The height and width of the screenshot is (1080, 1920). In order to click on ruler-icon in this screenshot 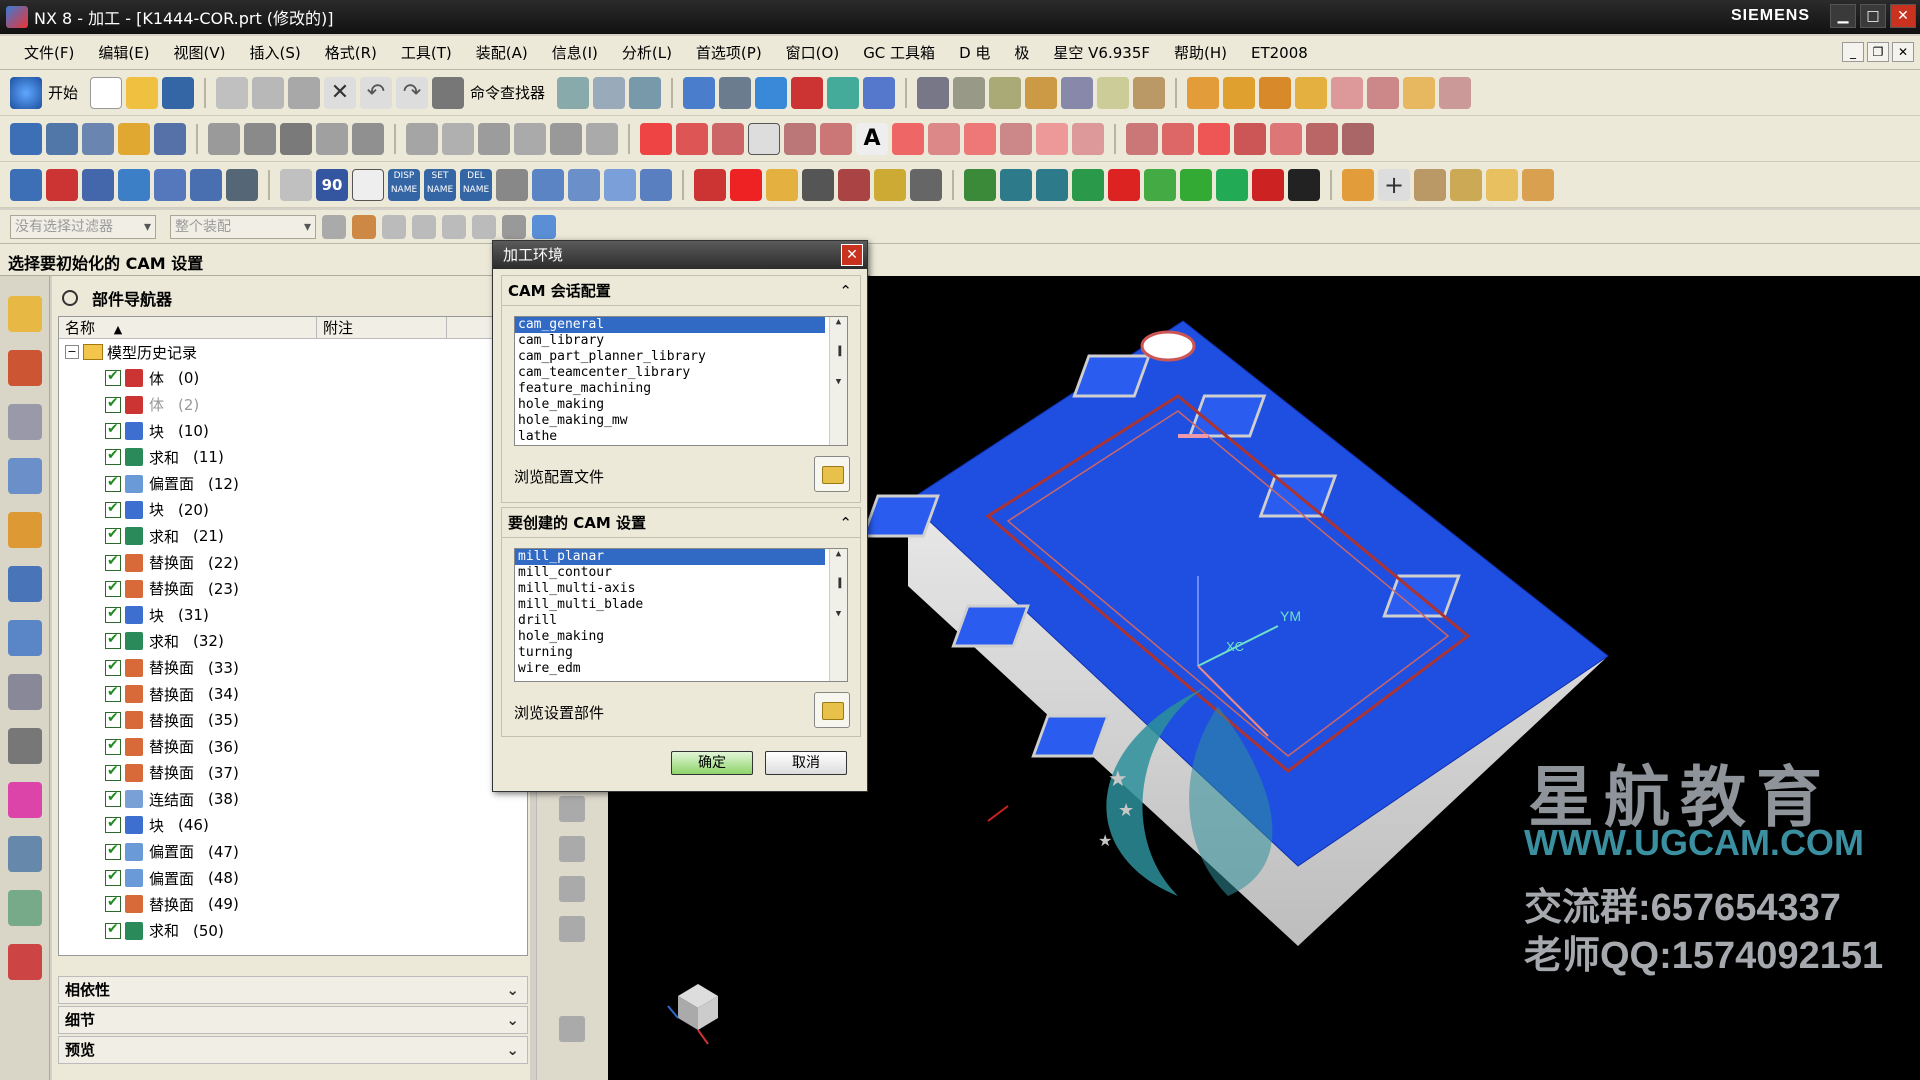, I will do `click(1113, 92)`.